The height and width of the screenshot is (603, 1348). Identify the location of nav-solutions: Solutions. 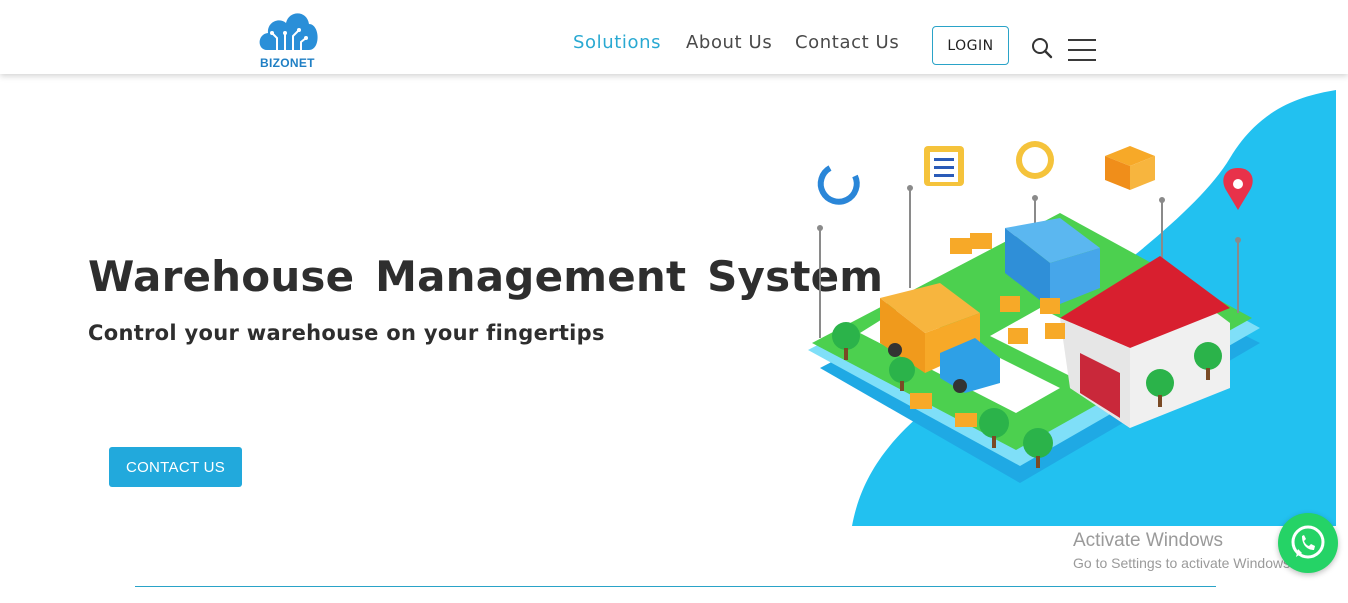
(617, 42).